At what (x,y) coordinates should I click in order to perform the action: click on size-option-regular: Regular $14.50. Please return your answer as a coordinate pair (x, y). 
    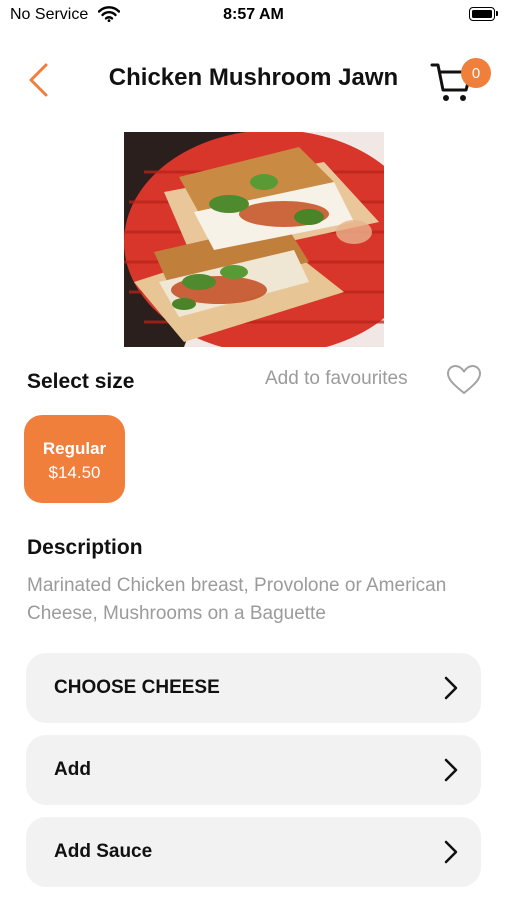
    Looking at the image, I should click on (74, 459).